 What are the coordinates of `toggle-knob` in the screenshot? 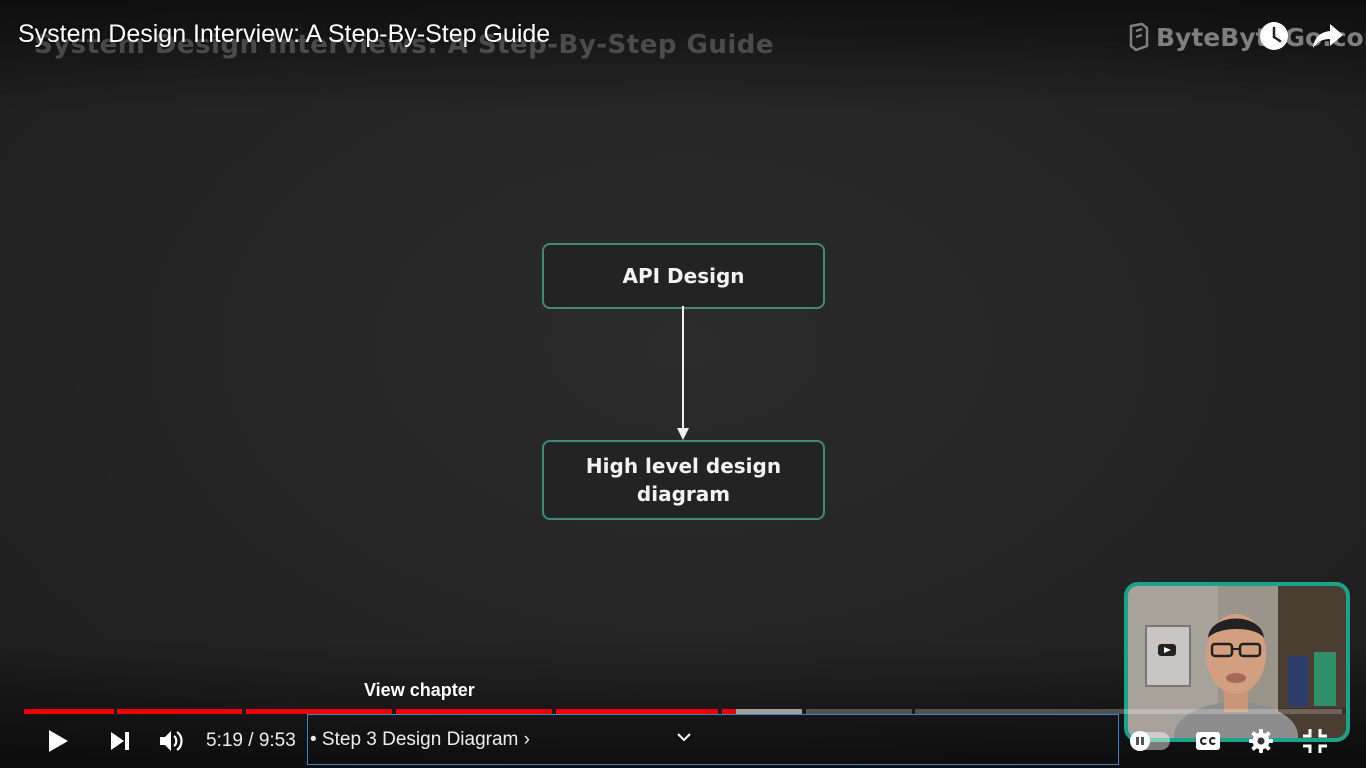 It's located at (1140, 741).